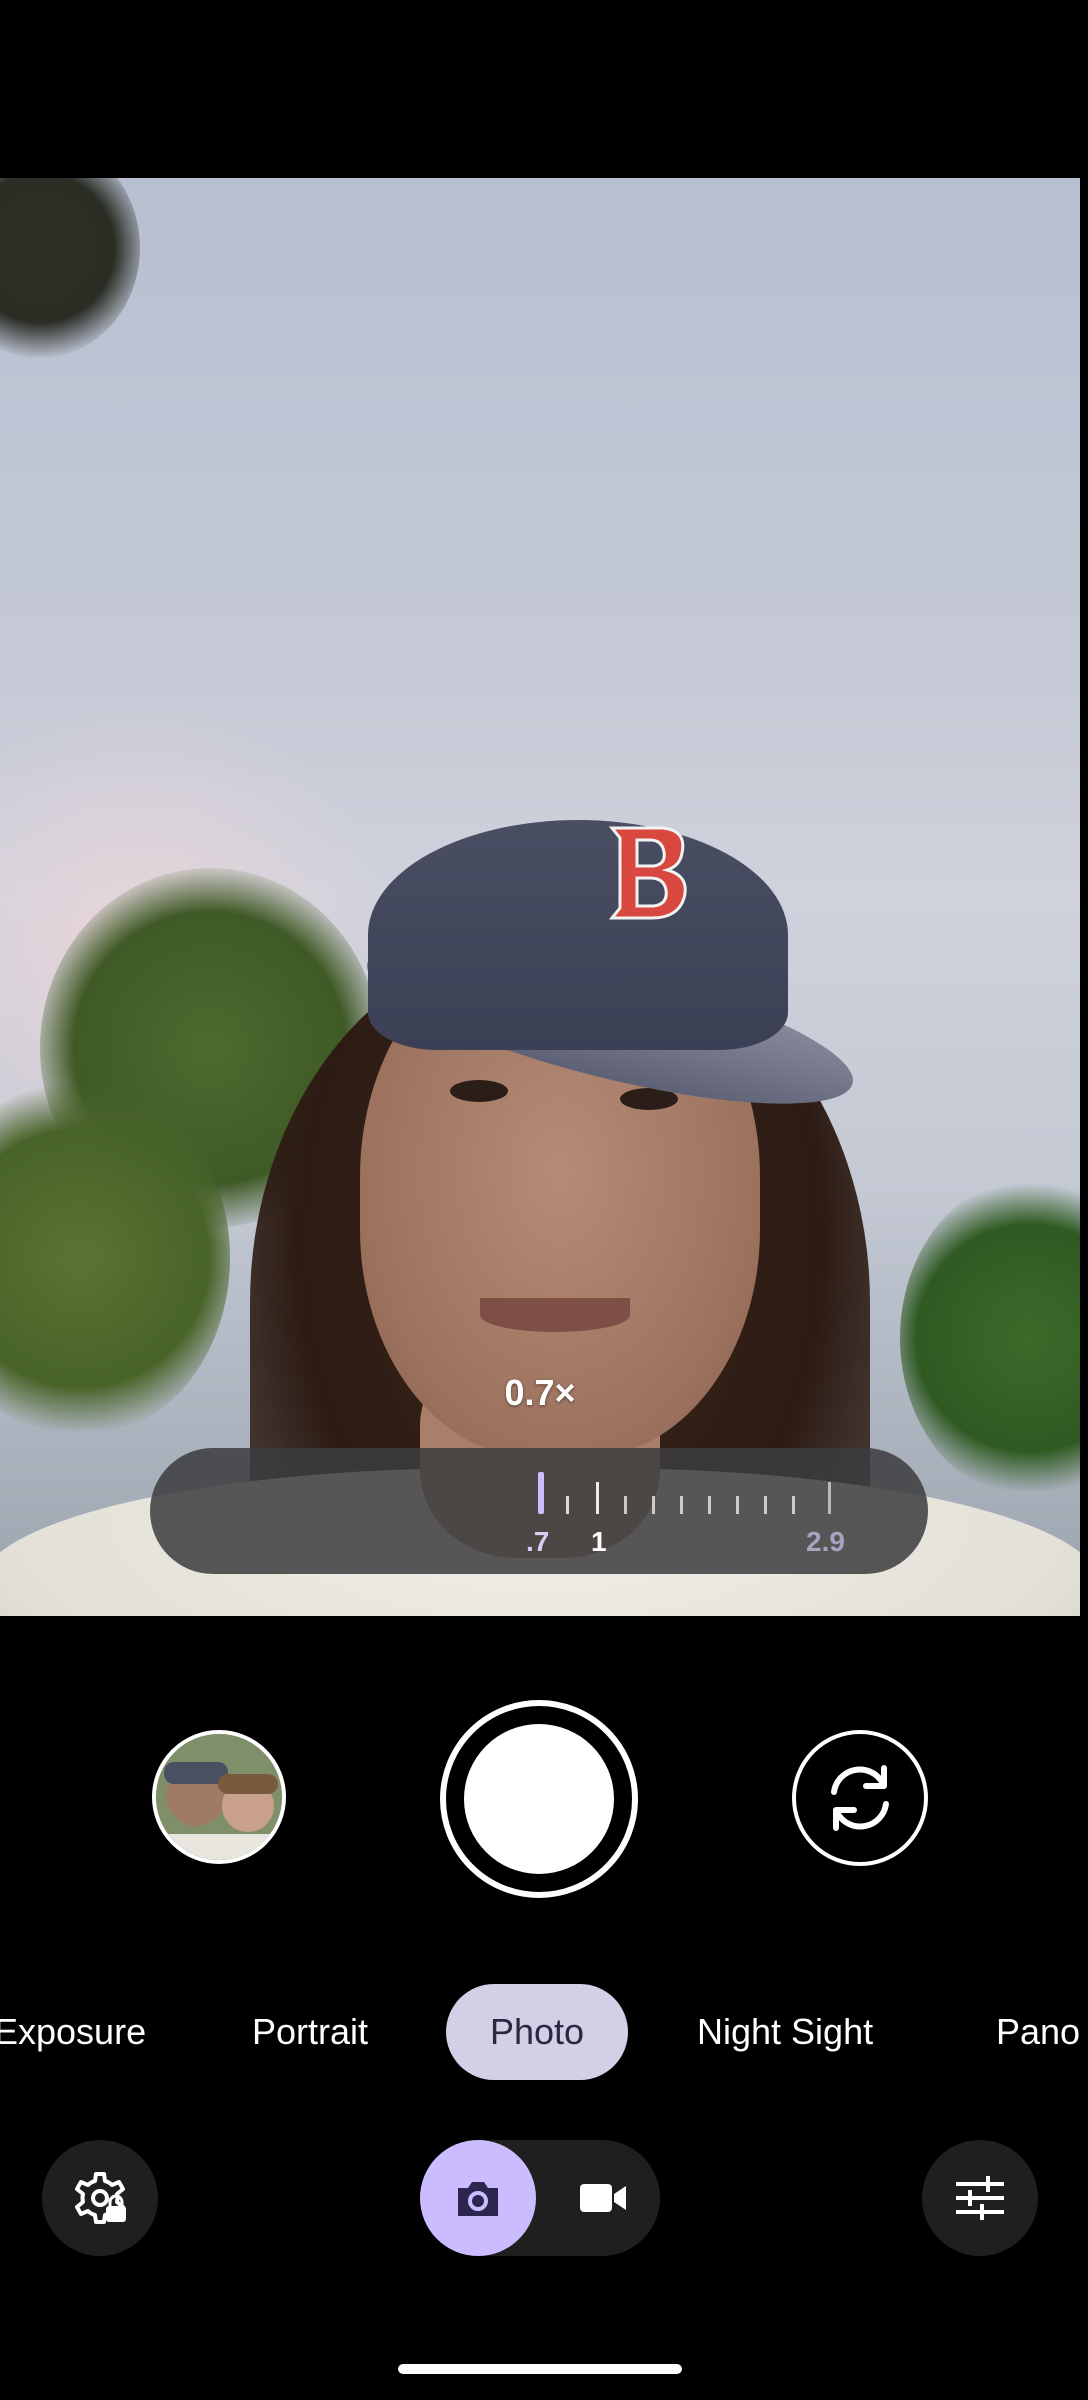  I want to click on video-mode-button, so click(602, 2198).